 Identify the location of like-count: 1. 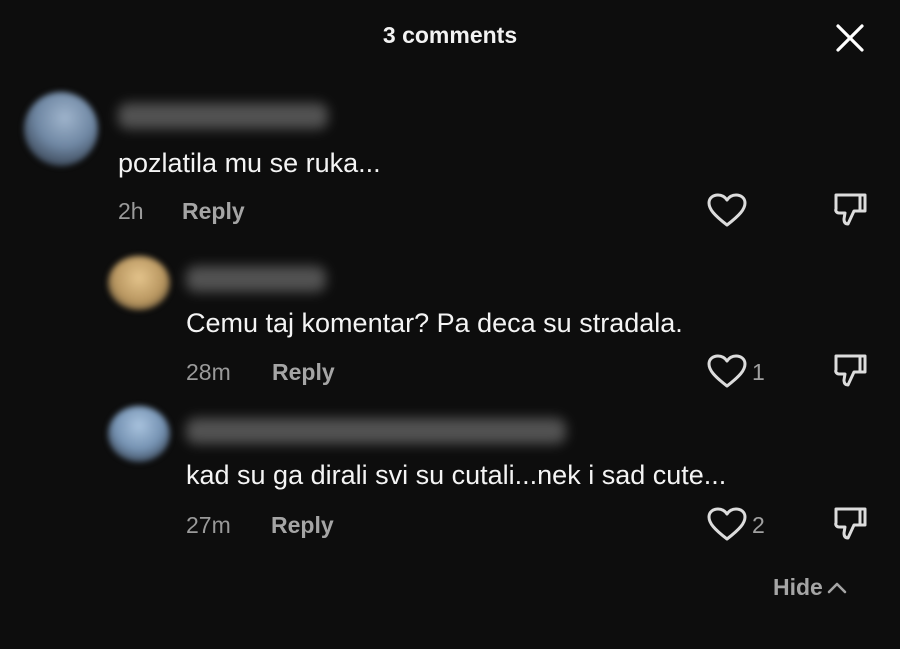
(758, 372).